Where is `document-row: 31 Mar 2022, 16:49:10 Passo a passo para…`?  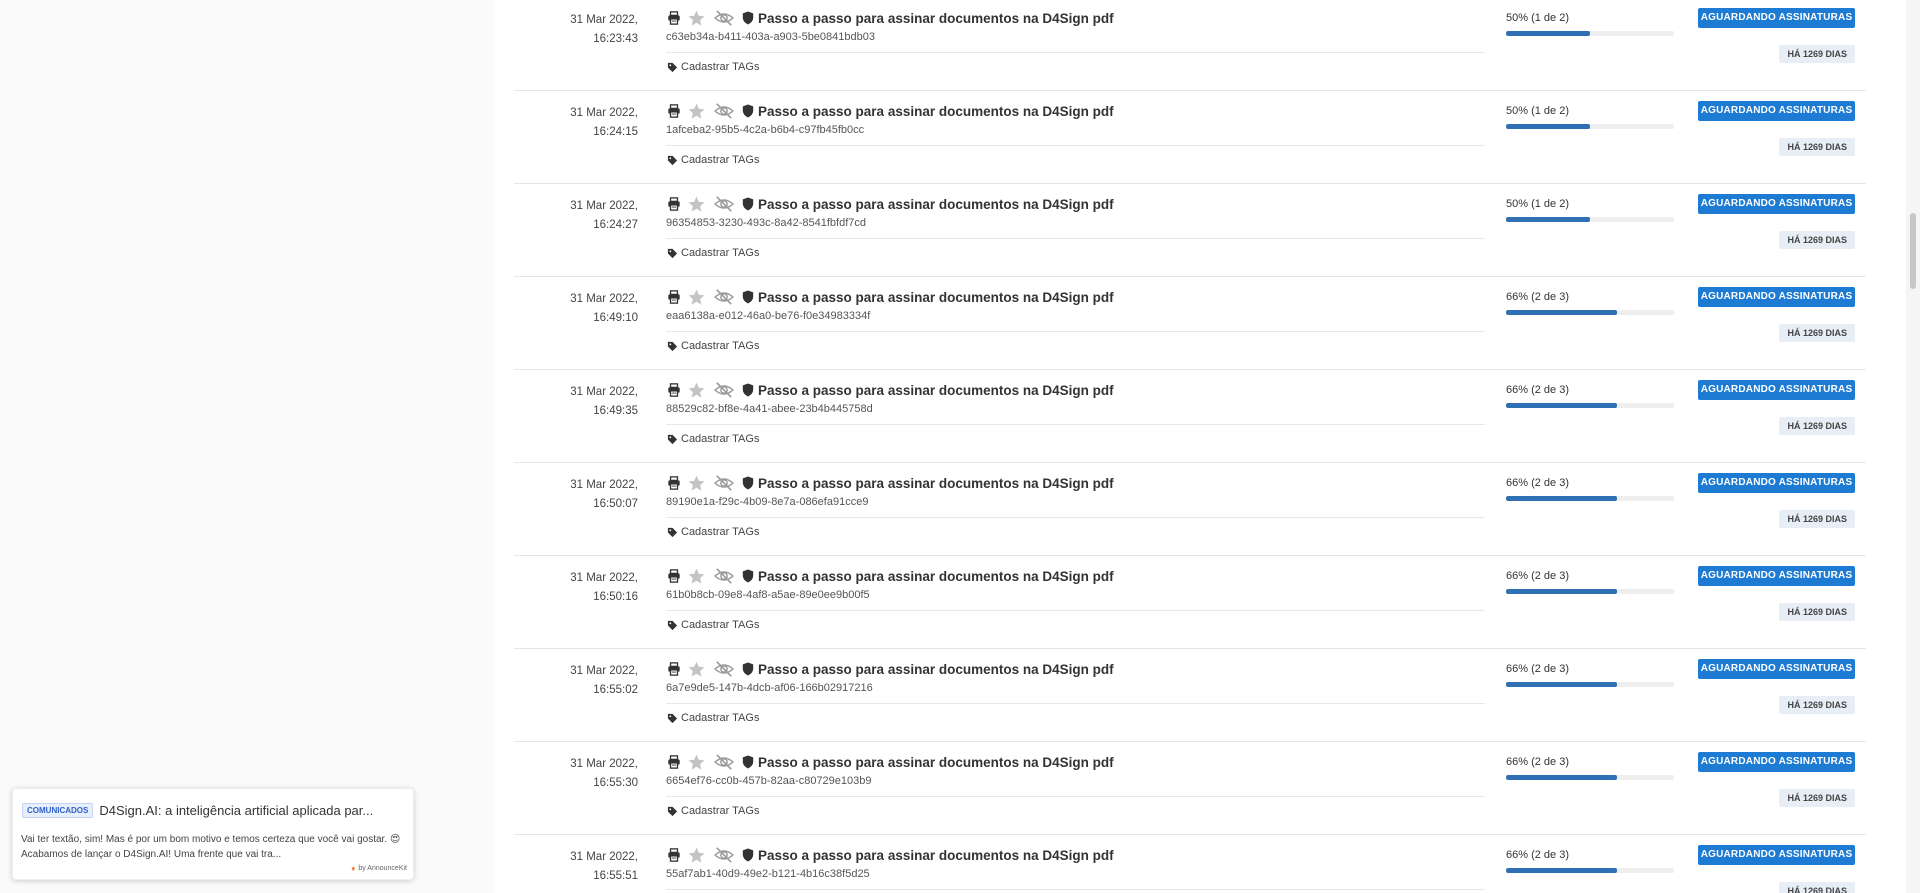 document-row: 31 Mar 2022, 16:49:10 Passo a passo para… is located at coordinates (1190, 323).